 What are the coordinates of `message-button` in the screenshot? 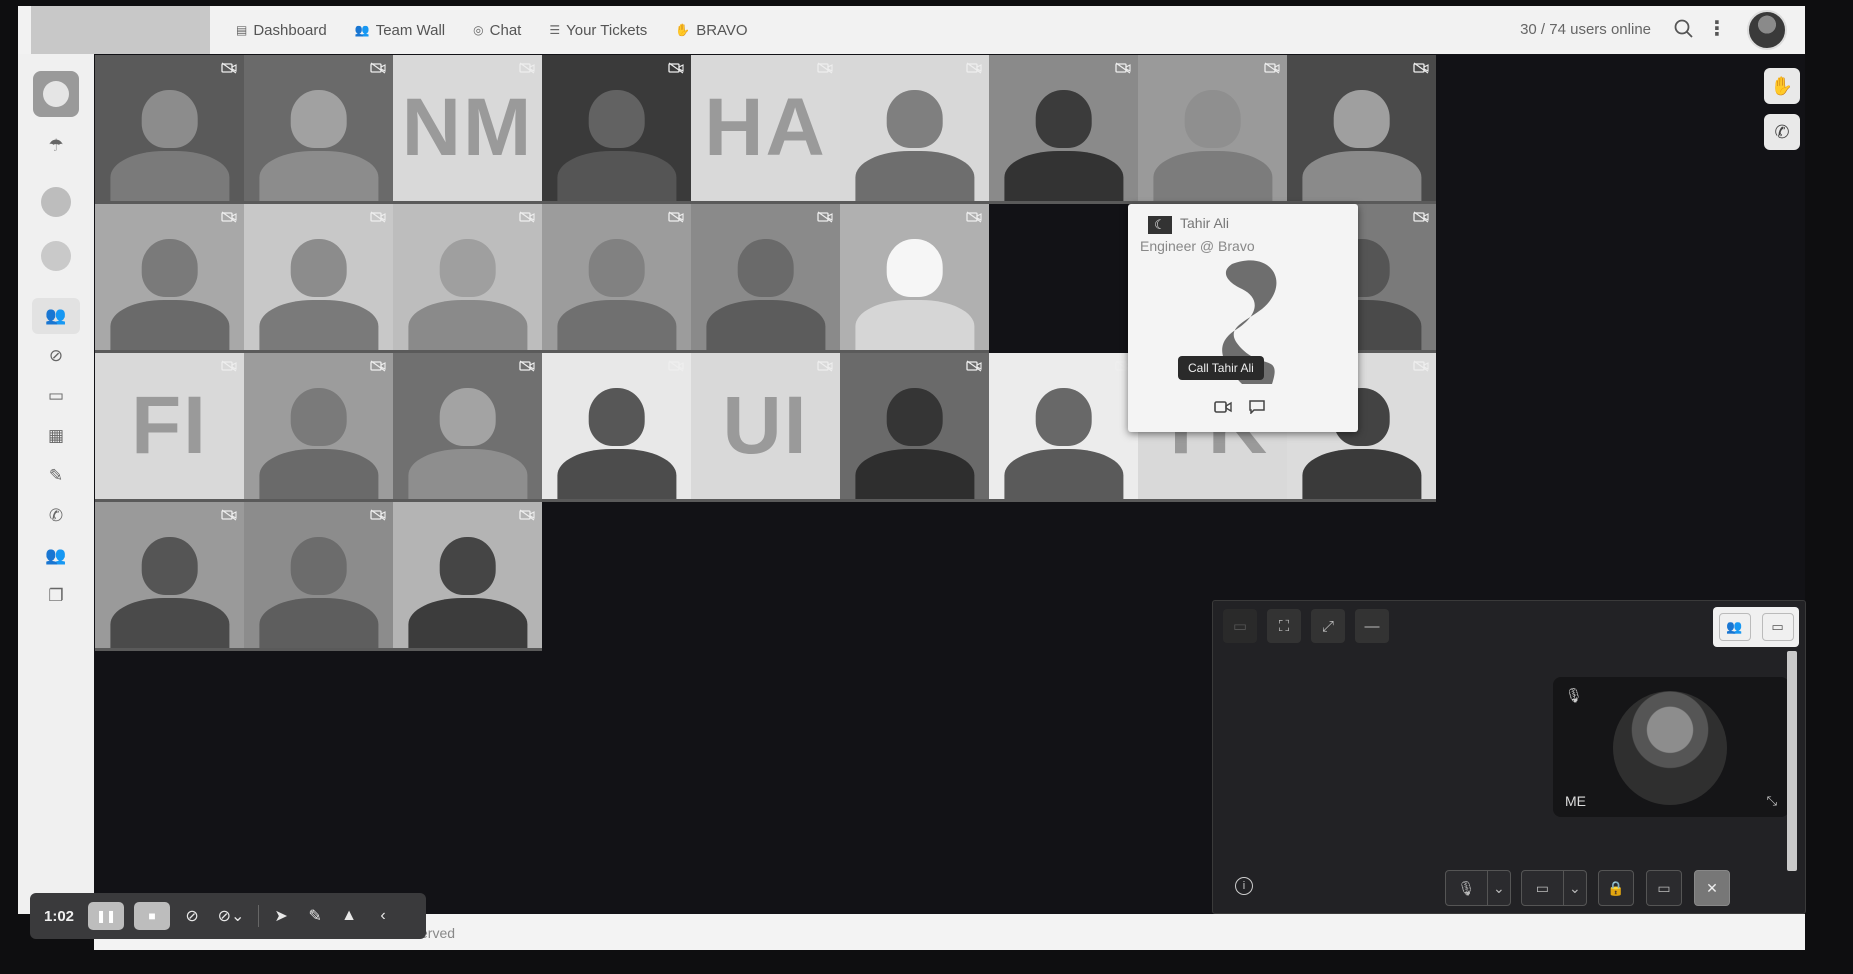 It's located at (1257, 407).